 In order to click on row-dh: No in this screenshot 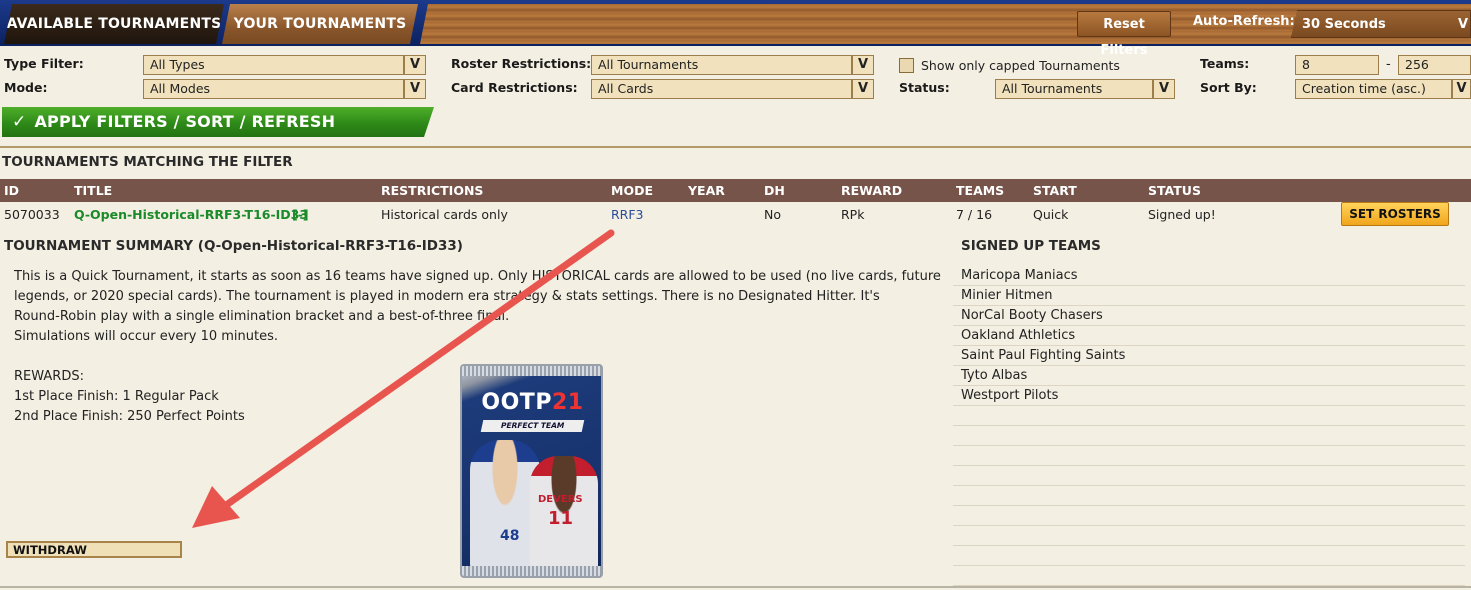, I will do `click(772, 214)`.